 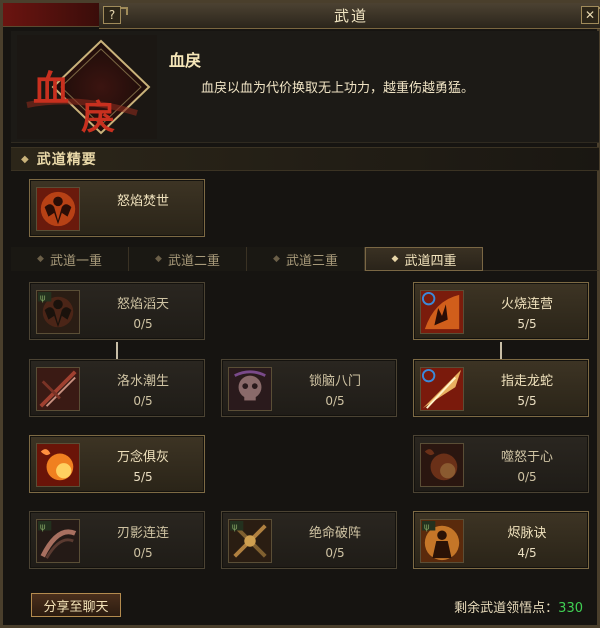 I want to click on skill-name: 万念俱灰, so click(x=142, y=457).